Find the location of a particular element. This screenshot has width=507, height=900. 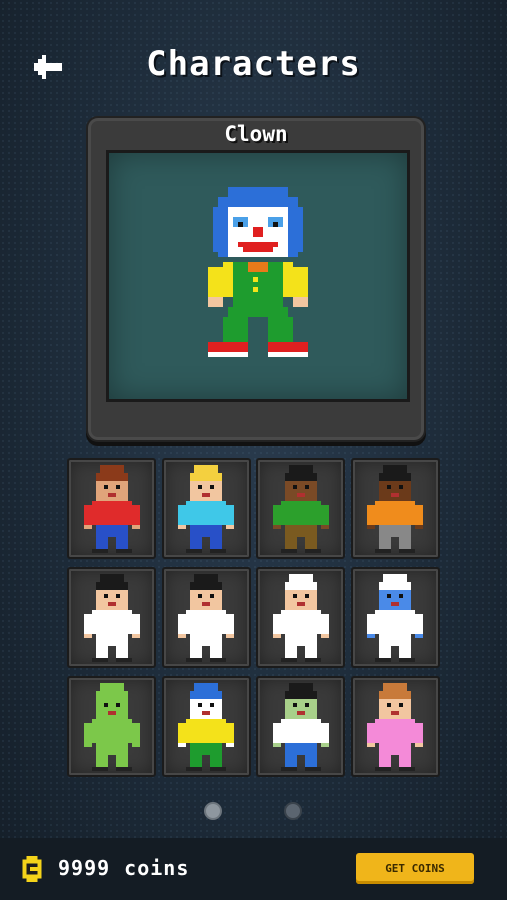

coin-balance: 9999 coins is located at coordinates (123, 868).